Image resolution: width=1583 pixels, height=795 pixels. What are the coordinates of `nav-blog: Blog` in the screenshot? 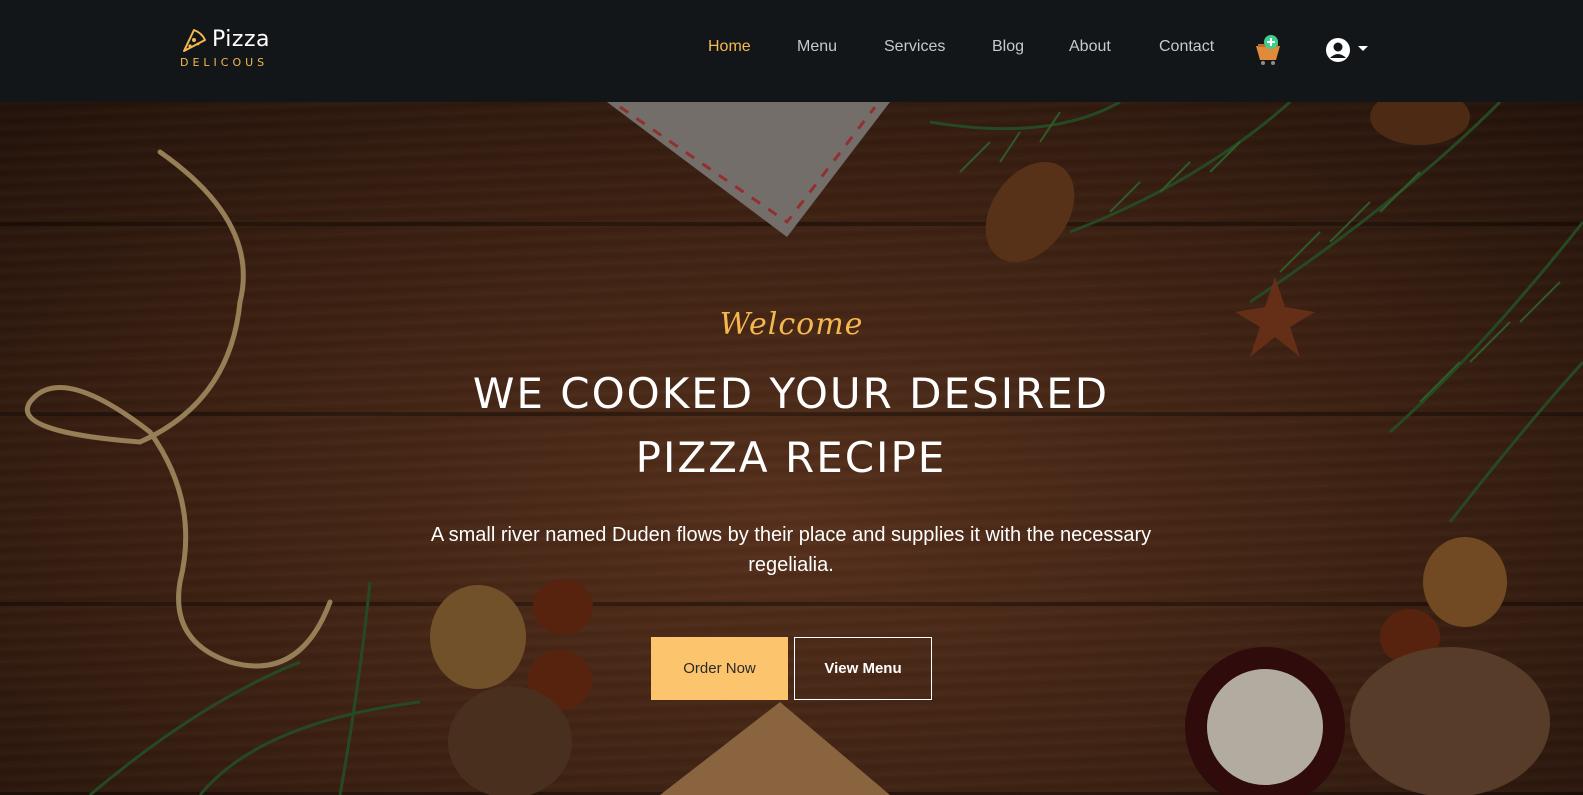 It's located at (1008, 47).